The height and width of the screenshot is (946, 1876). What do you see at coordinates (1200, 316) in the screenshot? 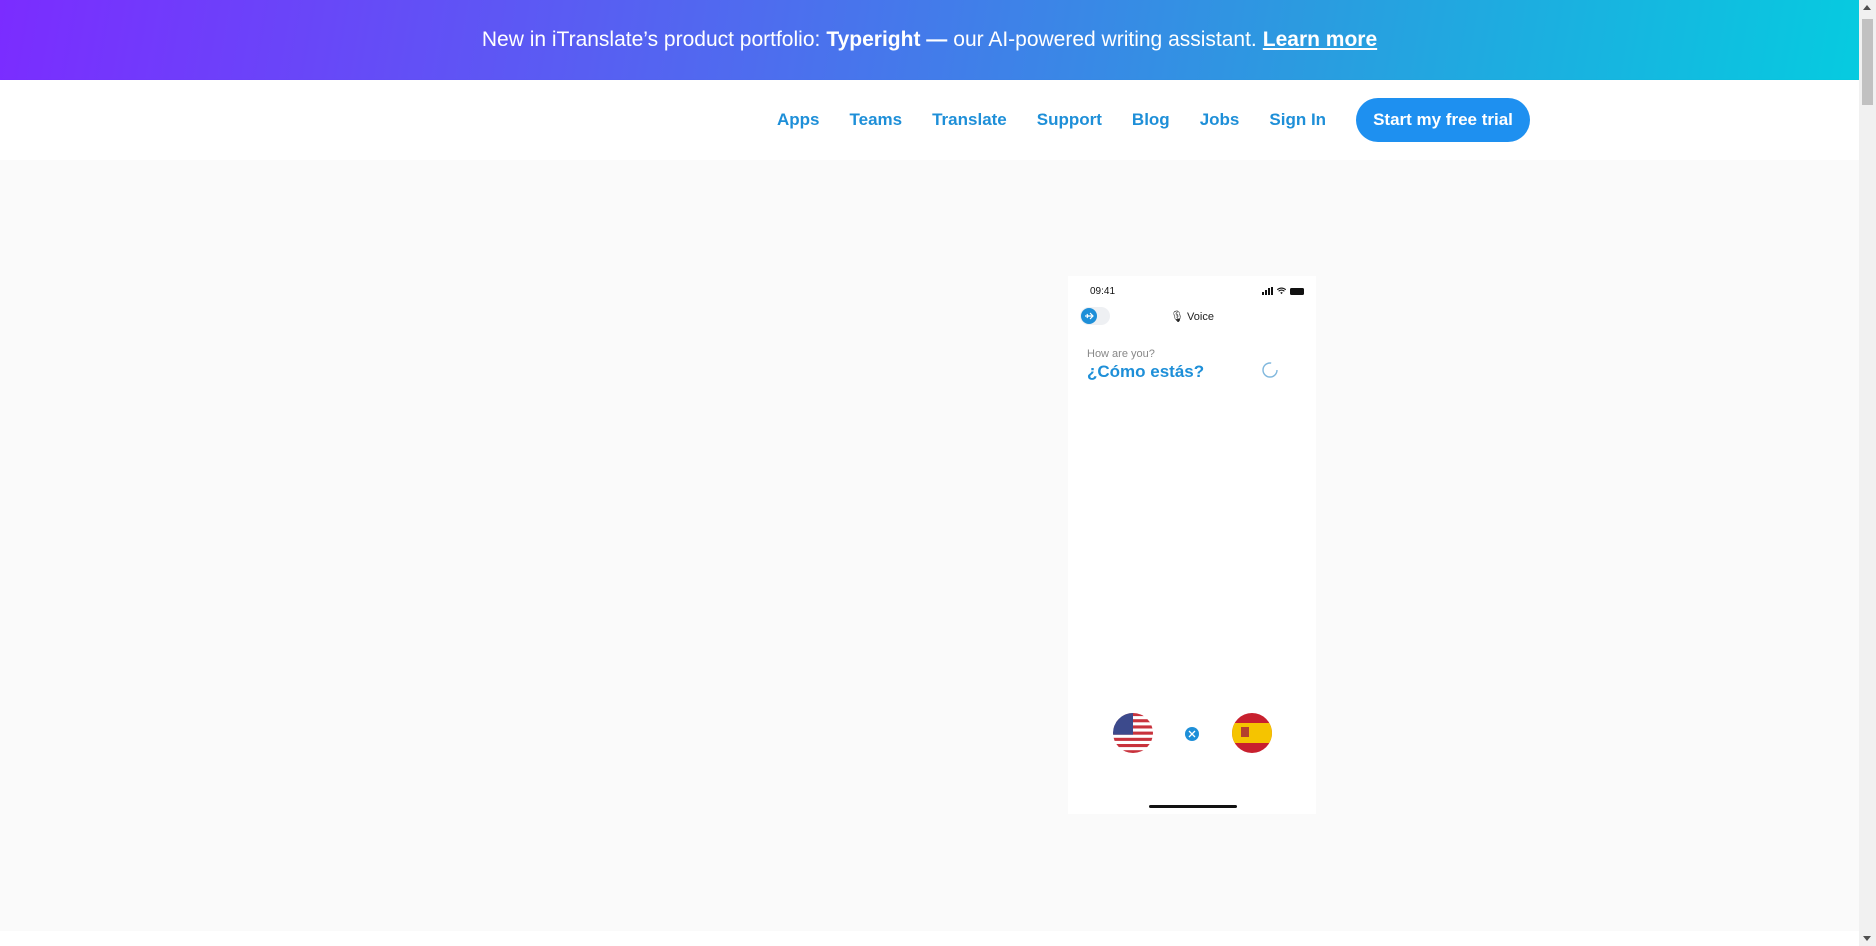
I see `voice-mode-text: Voice` at bounding box center [1200, 316].